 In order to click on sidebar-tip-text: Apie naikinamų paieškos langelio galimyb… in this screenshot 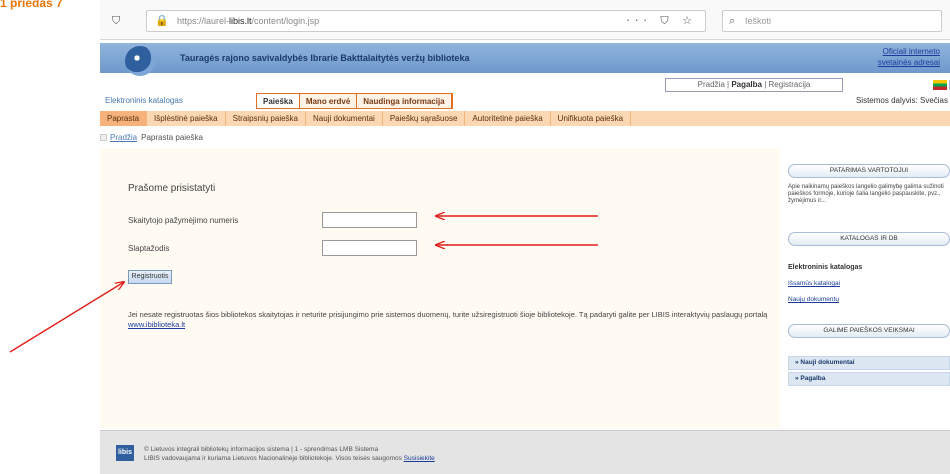, I will do `click(866, 194)`.